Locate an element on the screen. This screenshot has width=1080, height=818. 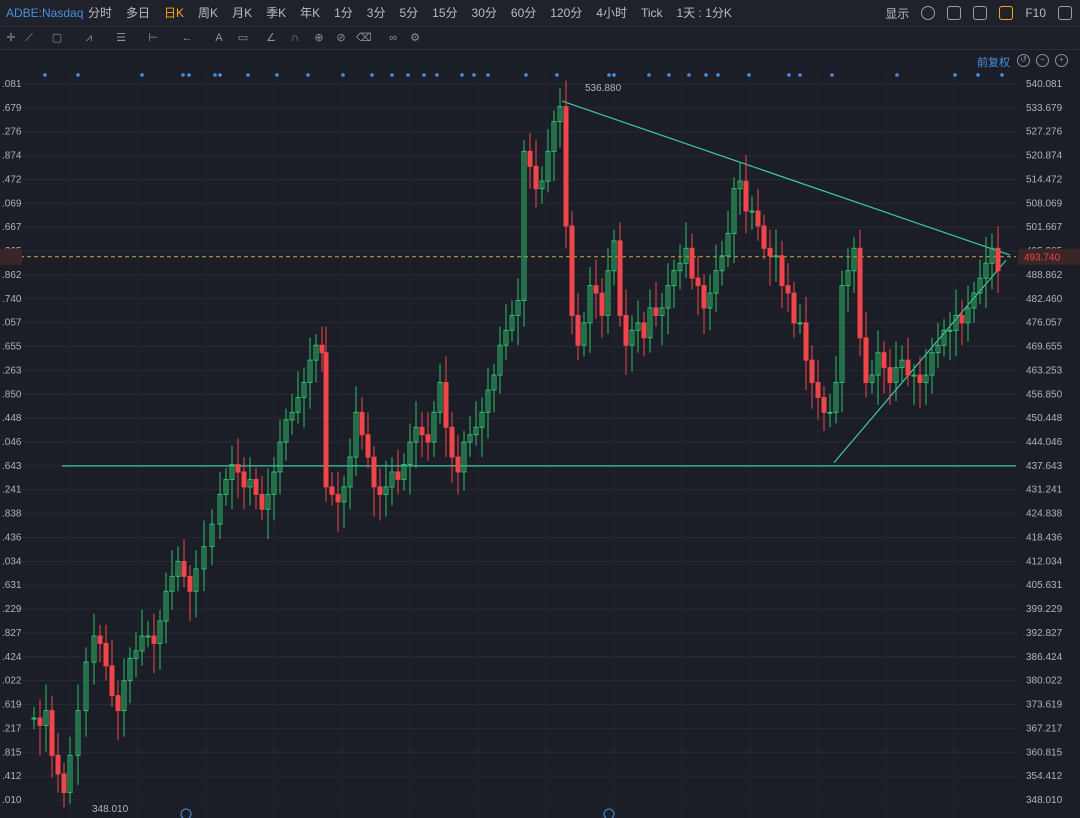
gear-icon: ⚙ is located at coordinates (415, 38).